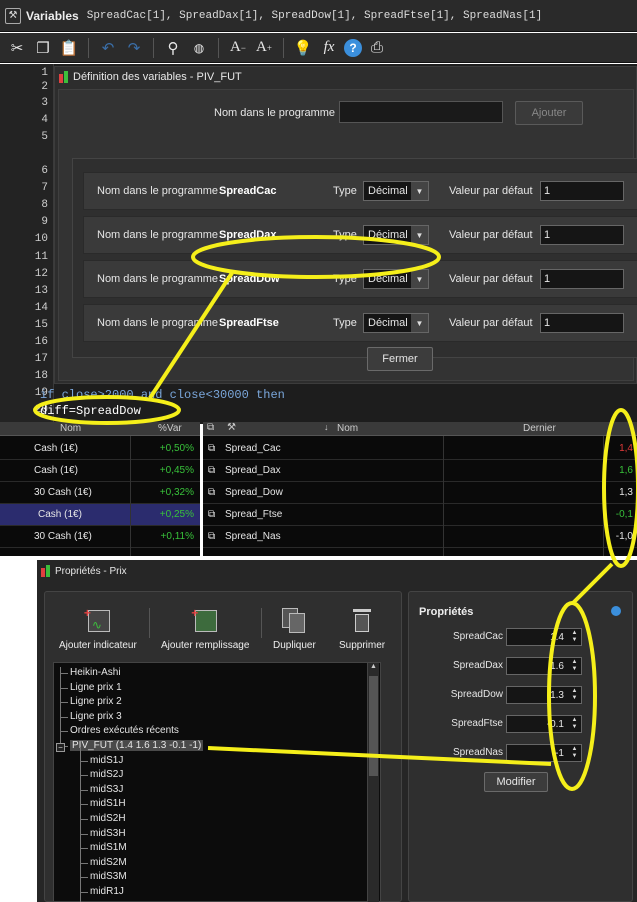 This screenshot has width=637, height=902. What do you see at coordinates (162, 395) in the screenshot?
I see `code-line-19: if close>2000 and close<30000 then` at bounding box center [162, 395].